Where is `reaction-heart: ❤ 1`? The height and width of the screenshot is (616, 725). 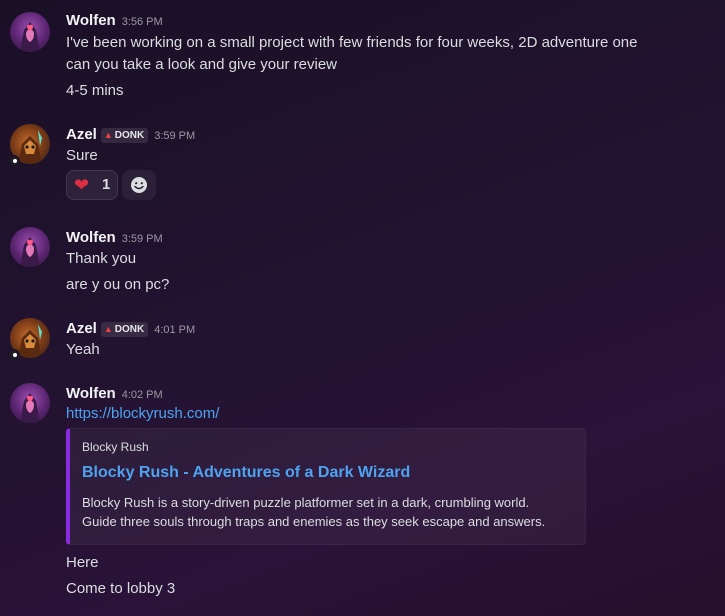
reaction-heart: ❤ 1 is located at coordinates (92, 185).